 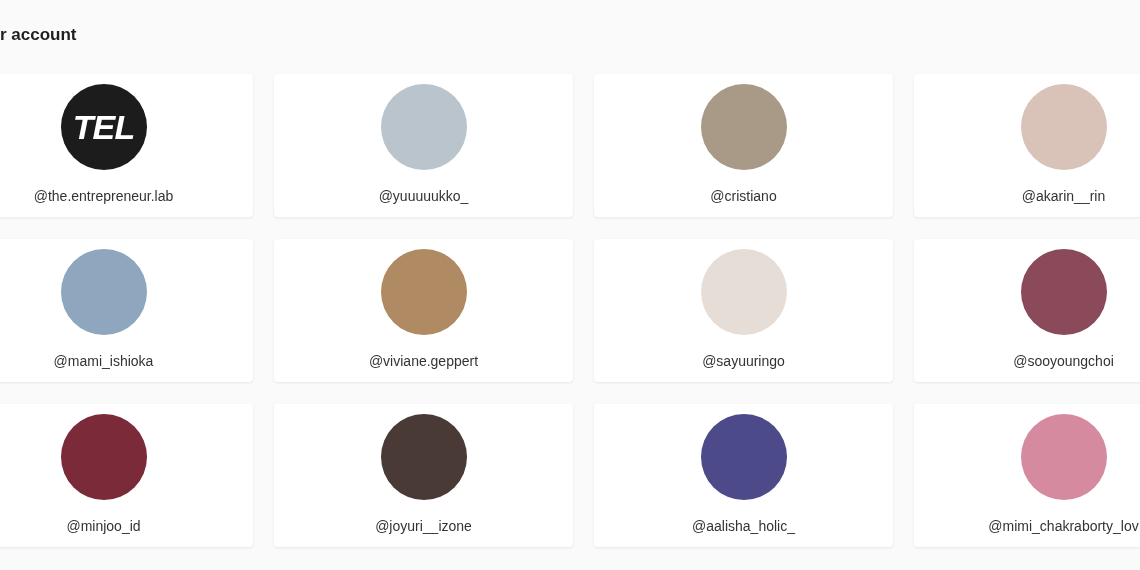 What do you see at coordinates (423, 310) in the screenshot?
I see `account-card: @viviane.geppert` at bounding box center [423, 310].